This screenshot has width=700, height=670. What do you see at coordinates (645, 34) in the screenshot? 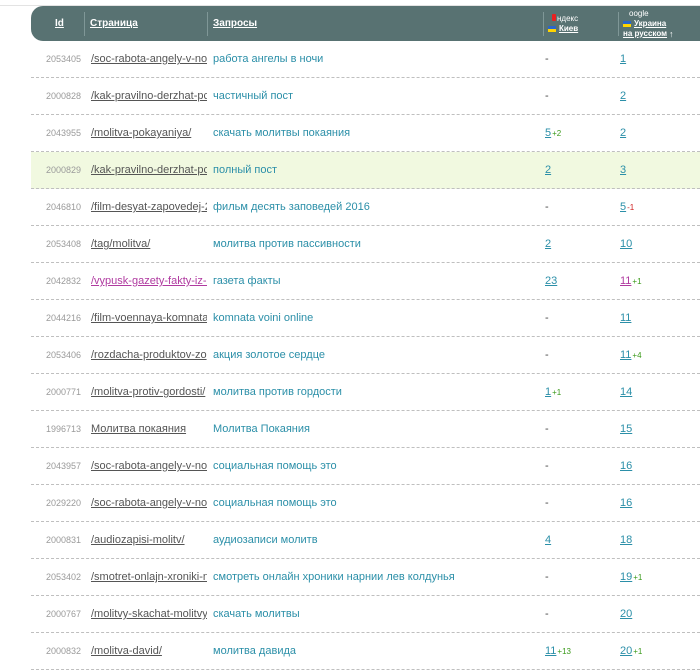
I see `google-region-lang-link: на русском` at bounding box center [645, 34].